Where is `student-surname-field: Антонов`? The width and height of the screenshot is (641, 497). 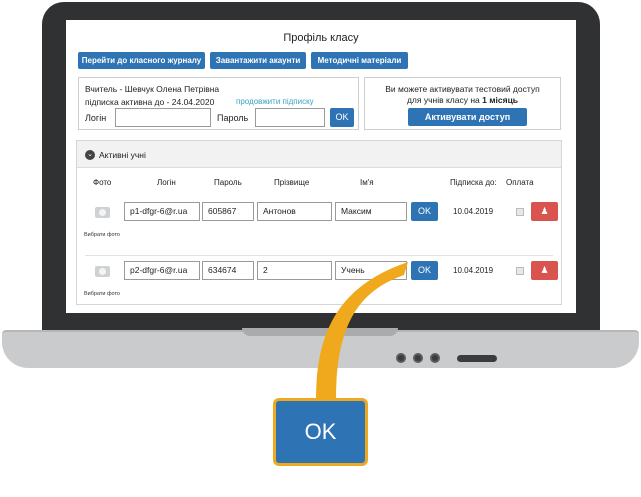
student-surname-field: Антонов is located at coordinates (294, 211).